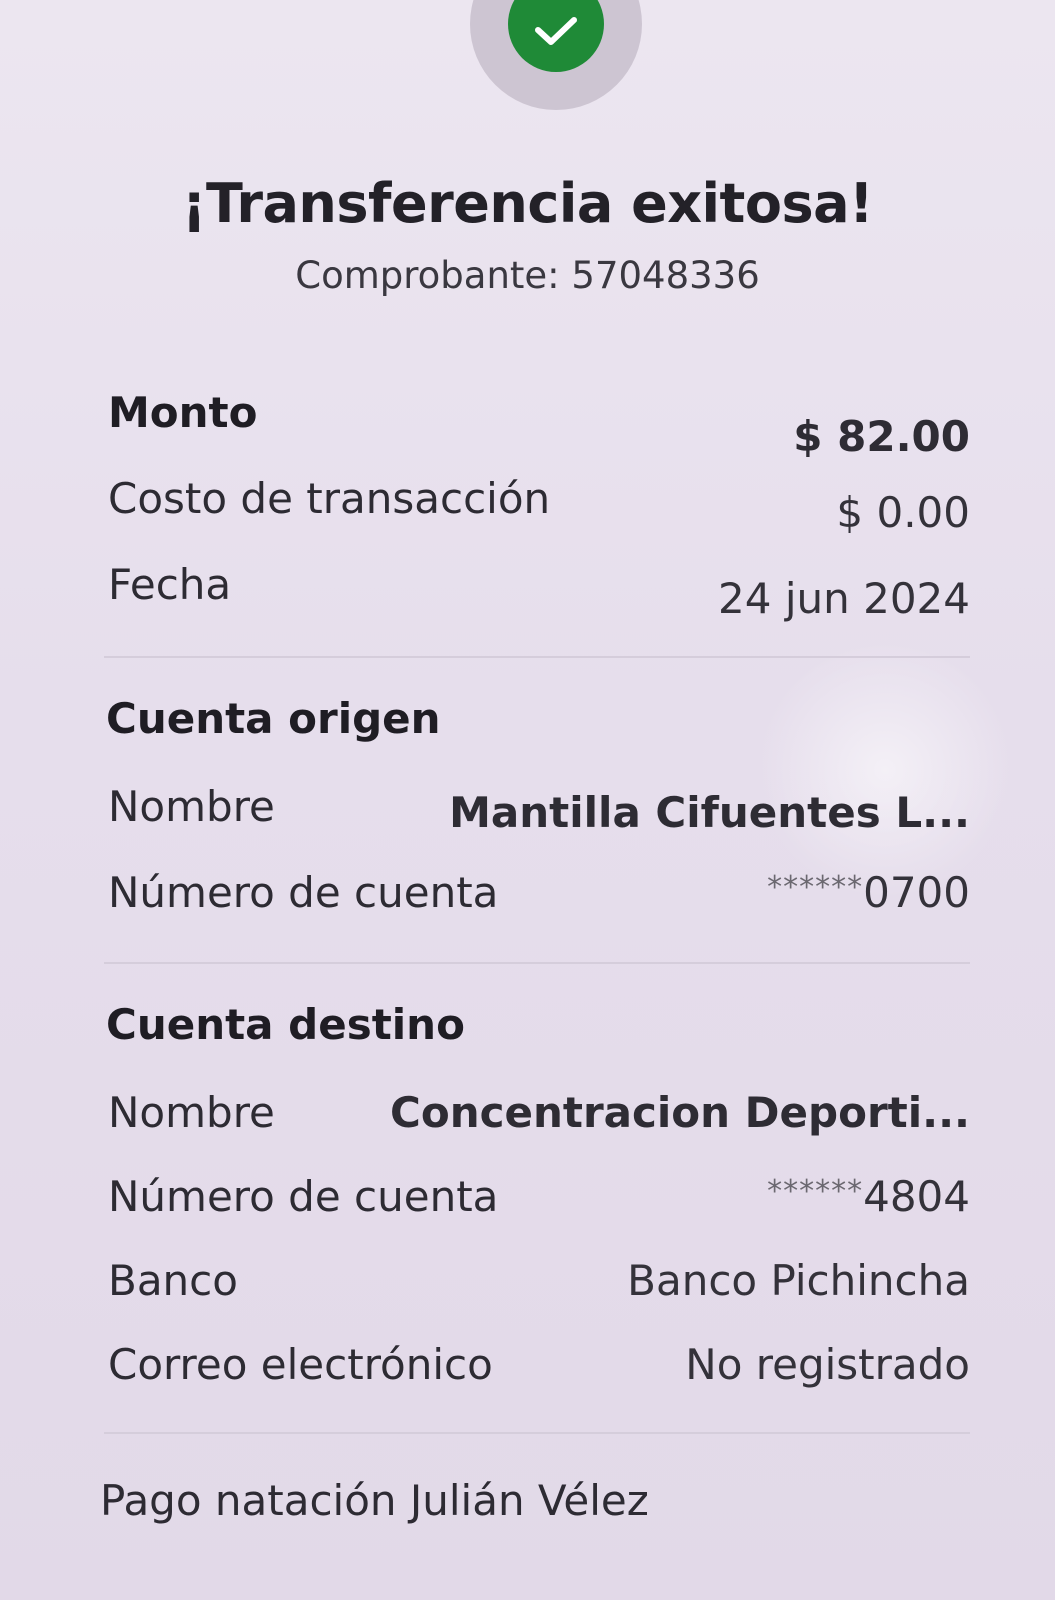 This screenshot has height=1600, width=1055. What do you see at coordinates (665, 275) in the screenshot?
I see `receipt-number: 57048336` at bounding box center [665, 275].